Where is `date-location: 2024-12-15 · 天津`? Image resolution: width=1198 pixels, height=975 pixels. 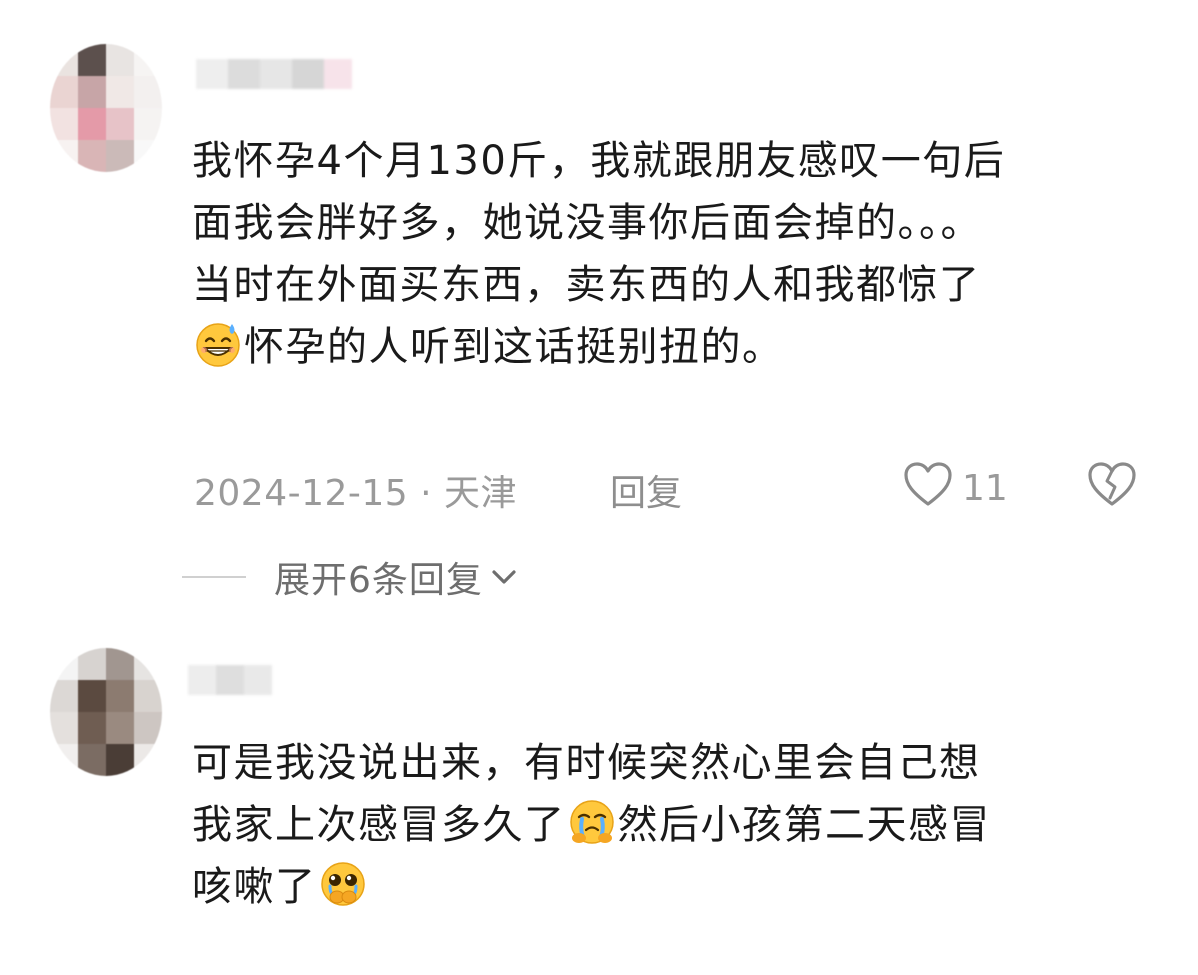 date-location: 2024-12-15 · 天津 is located at coordinates (356, 493).